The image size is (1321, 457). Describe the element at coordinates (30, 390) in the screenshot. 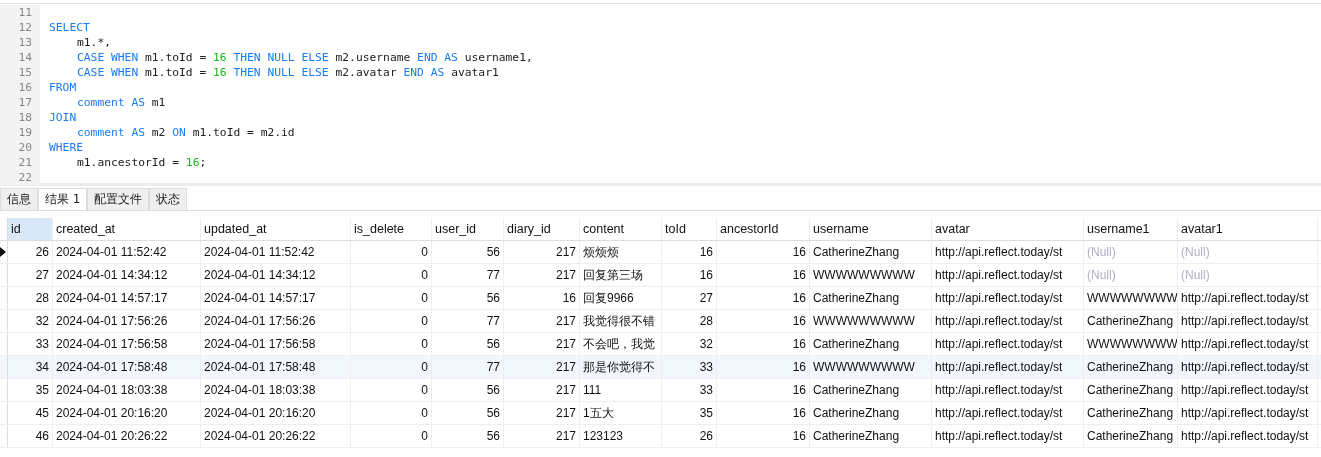

I see `table-cell: 35` at that location.